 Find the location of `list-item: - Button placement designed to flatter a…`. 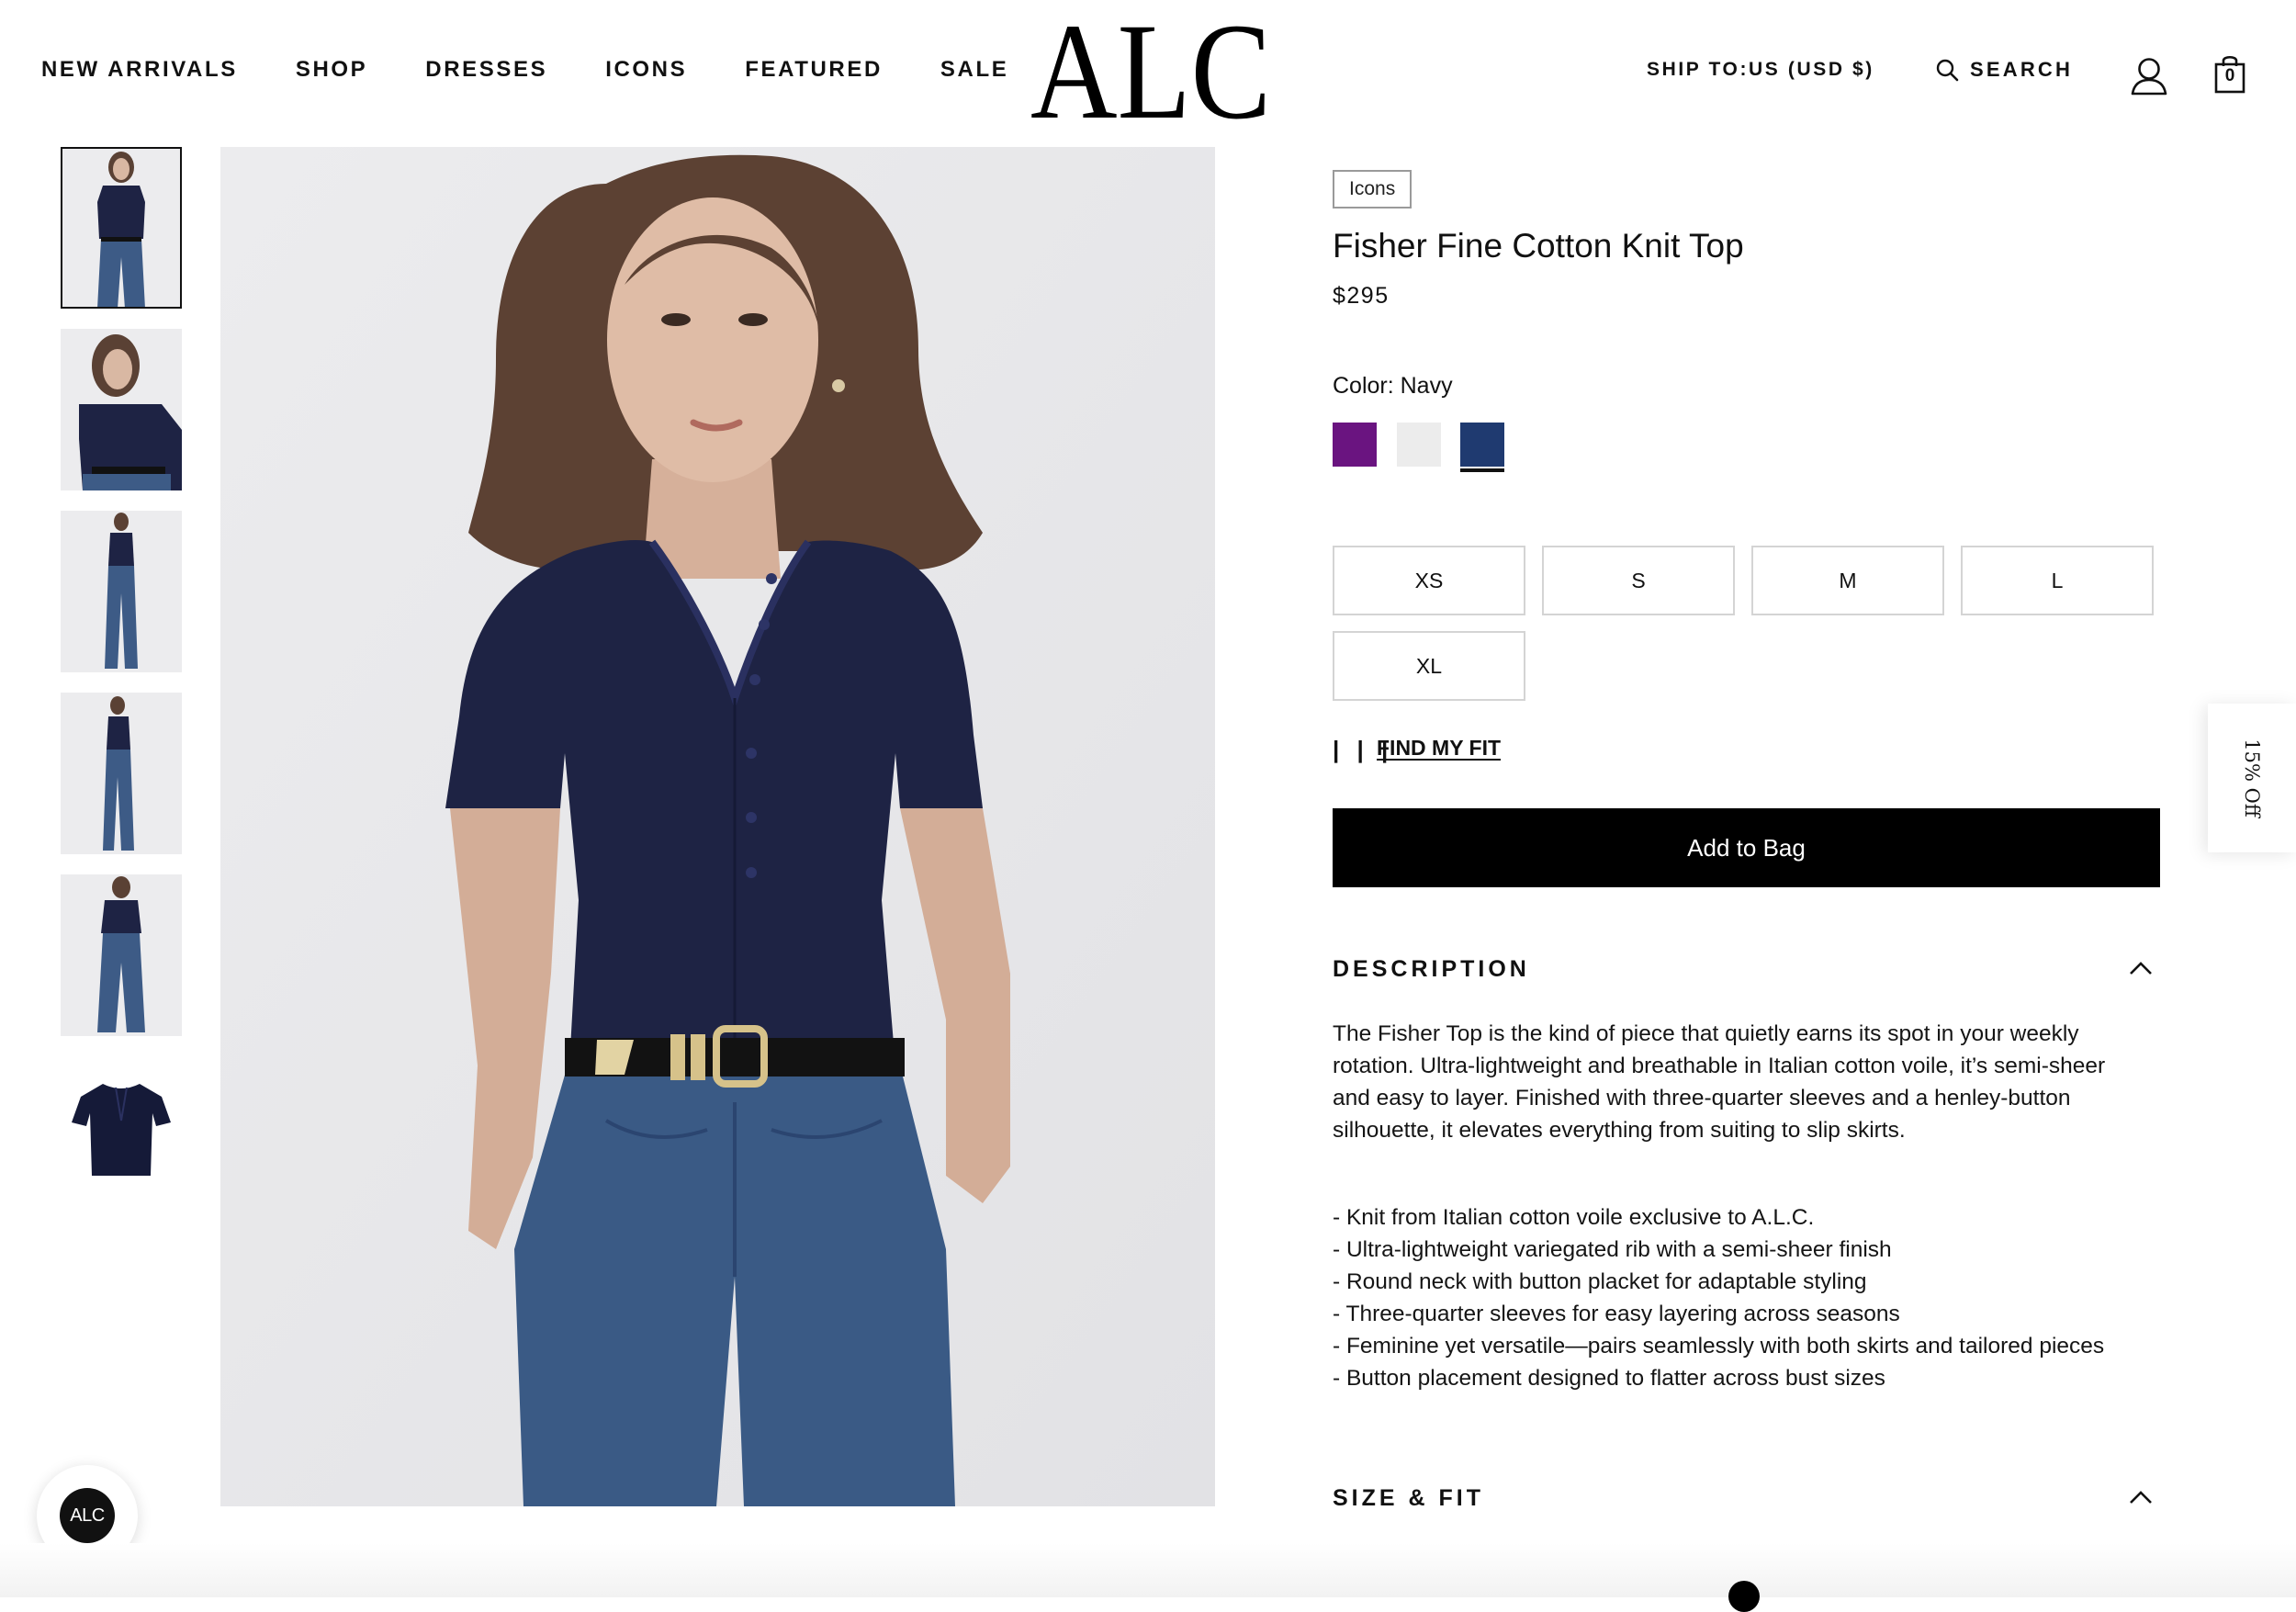

list-item: - Button placement designed to flatter a… is located at coordinates (1609, 1378).